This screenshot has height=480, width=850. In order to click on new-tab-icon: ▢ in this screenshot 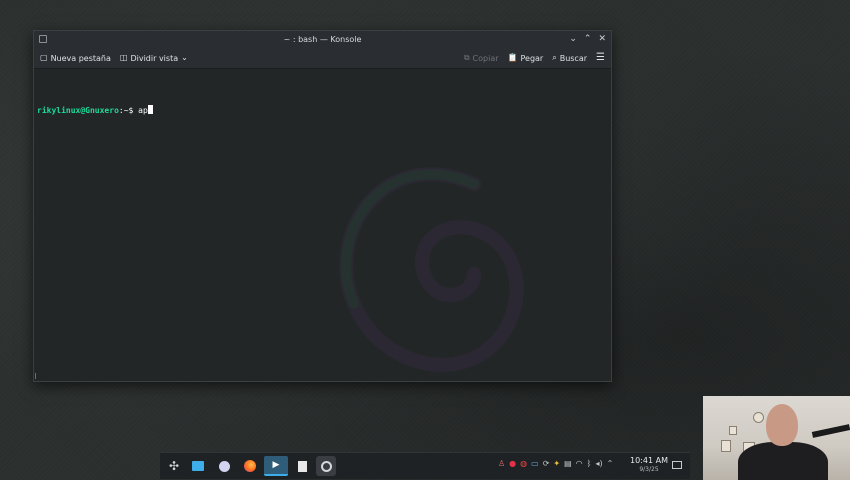, I will do `click(44, 57)`.